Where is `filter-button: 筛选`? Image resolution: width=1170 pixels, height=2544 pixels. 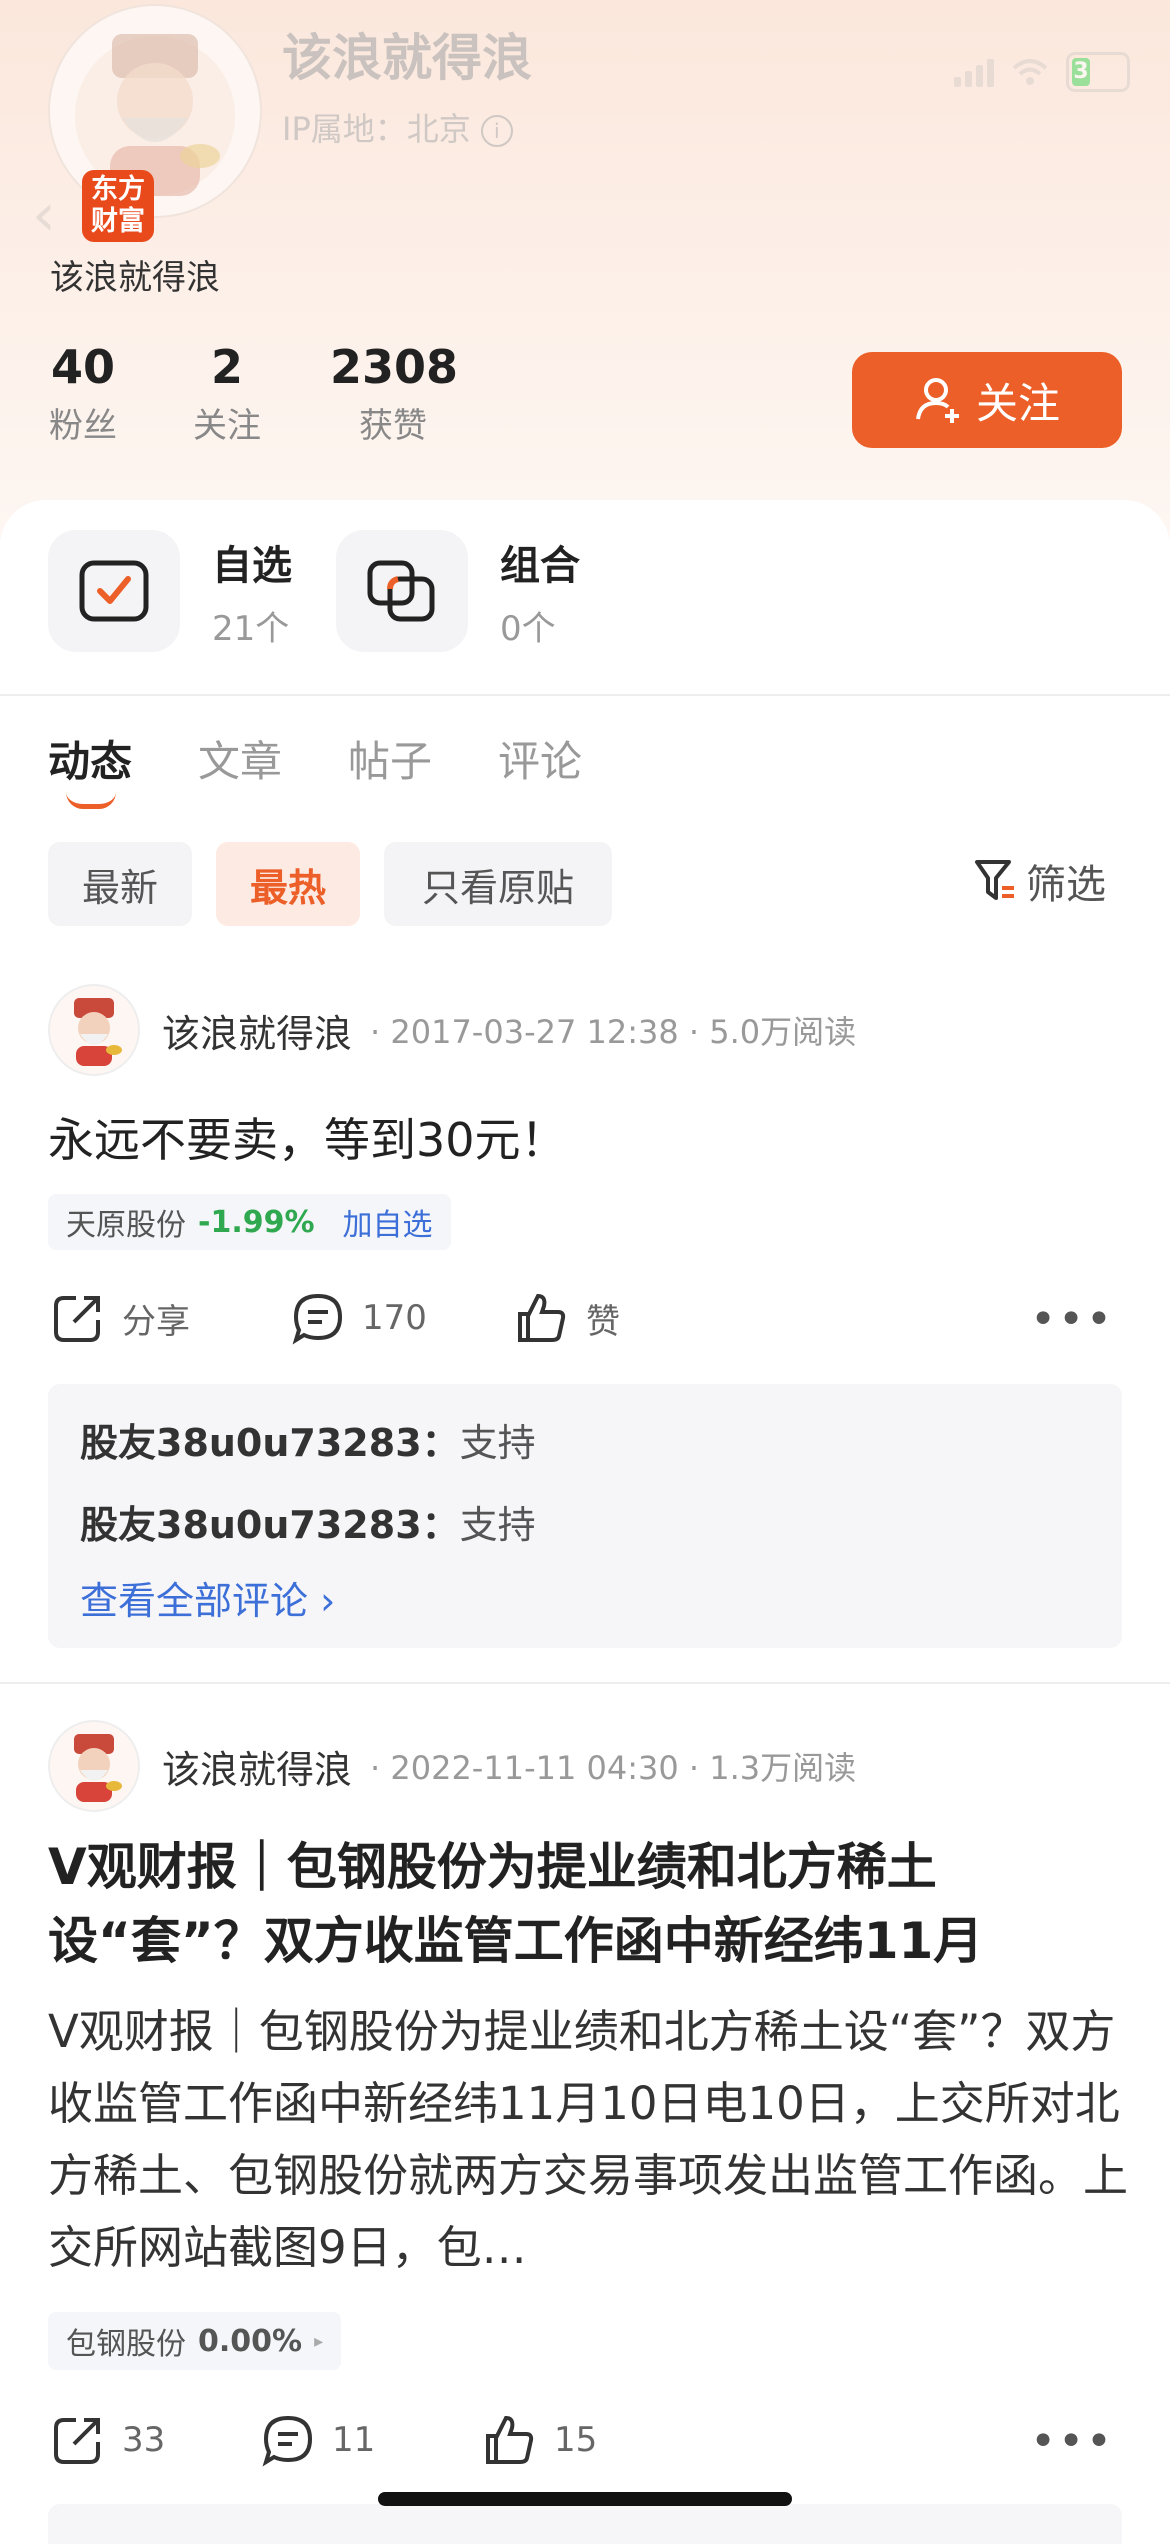
filter-button: 筛选 is located at coordinates (1040, 881).